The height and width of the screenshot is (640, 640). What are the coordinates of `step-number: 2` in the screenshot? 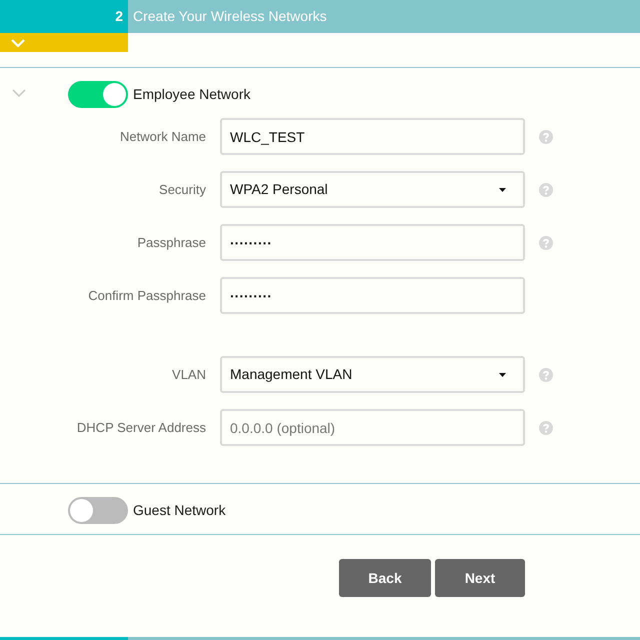 It's located at (64, 16).